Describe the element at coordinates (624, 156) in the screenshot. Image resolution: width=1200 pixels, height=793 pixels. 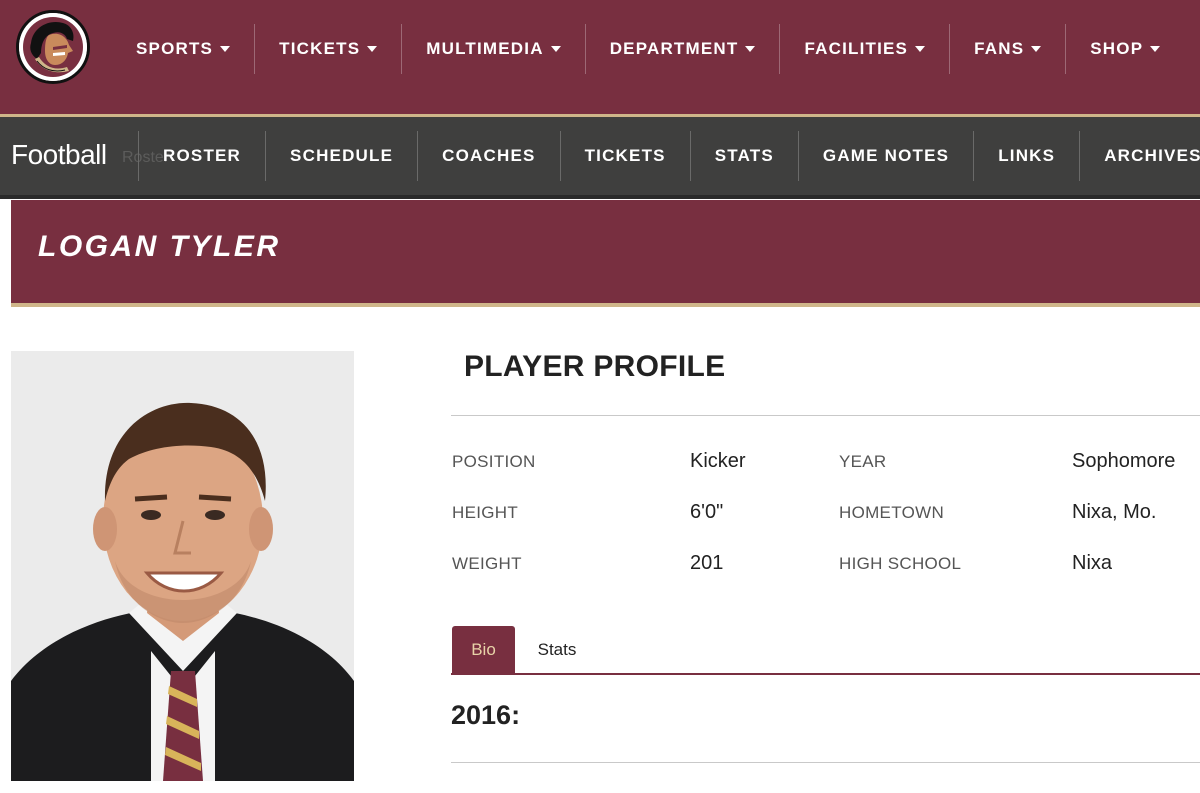
I see `subnav-tickets: TICKETS` at that location.